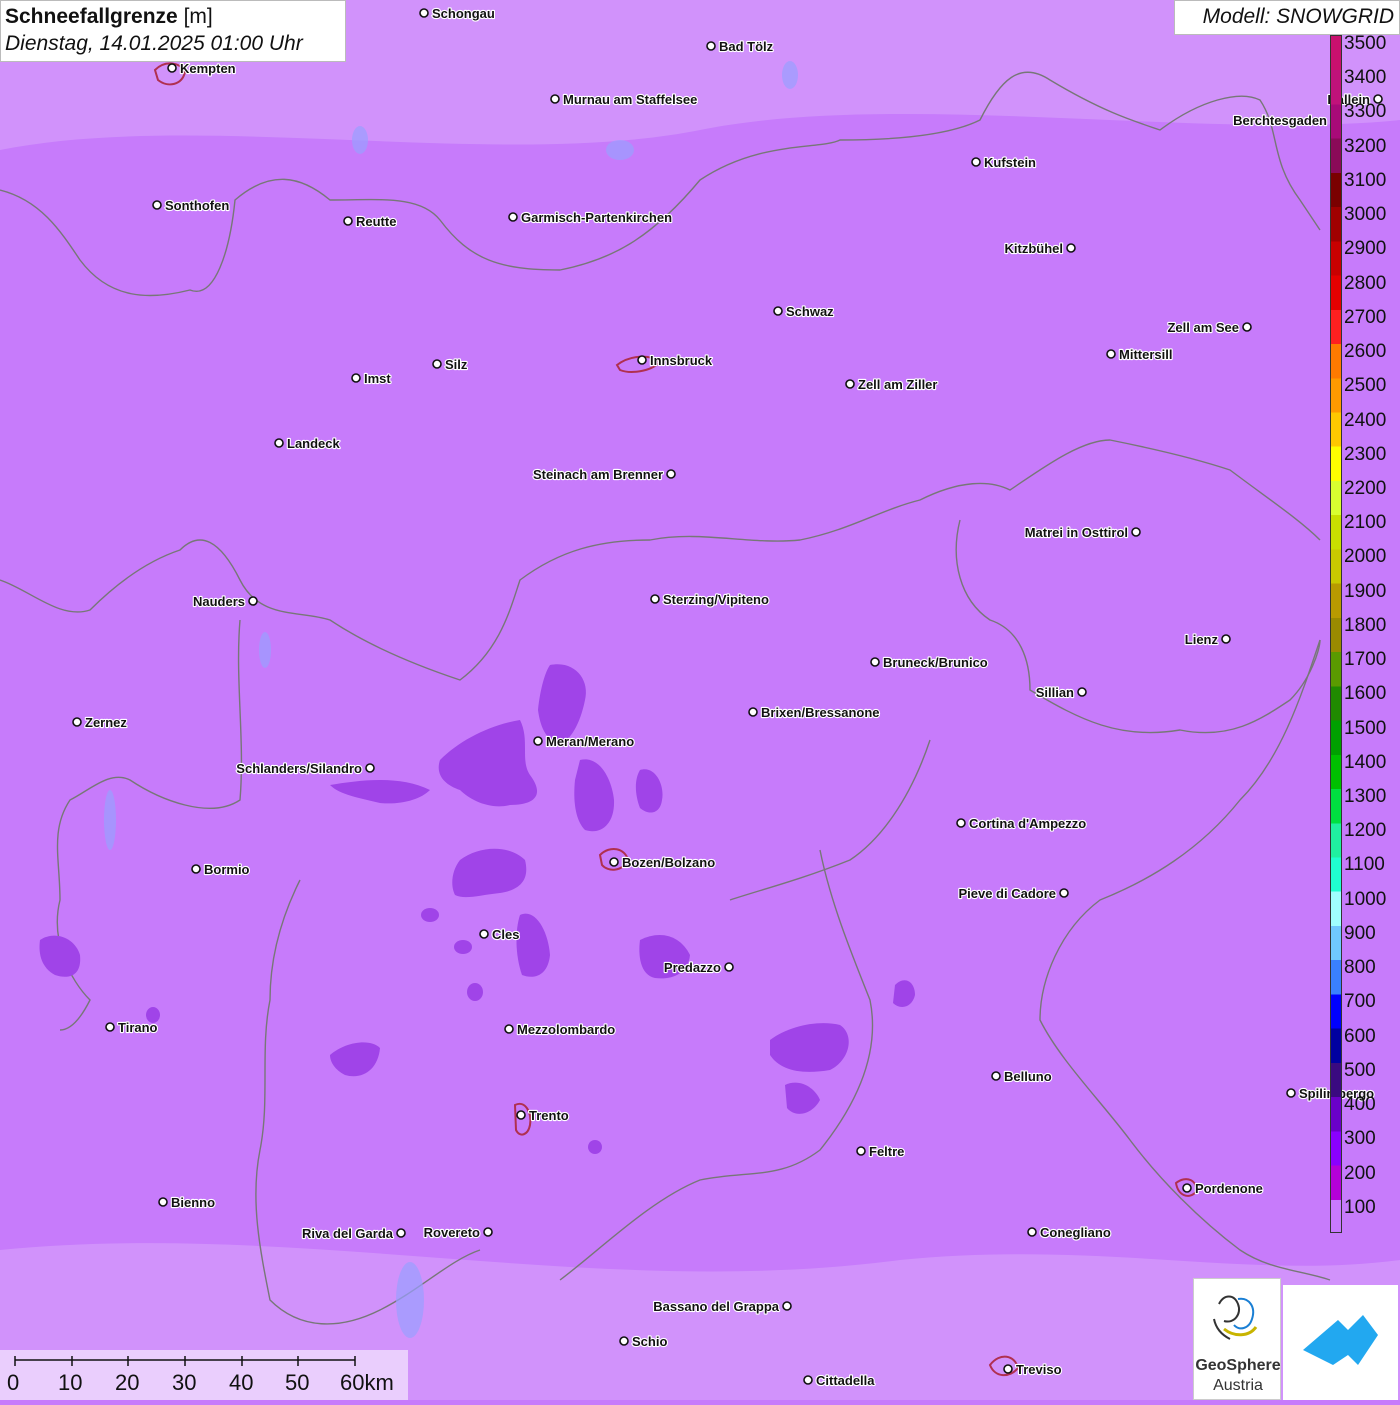 The height and width of the screenshot is (1405, 1400). What do you see at coordinates (692, 967) in the screenshot?
I see `city-label-predazzo: Predazzo` at bounding box center [692, 967].